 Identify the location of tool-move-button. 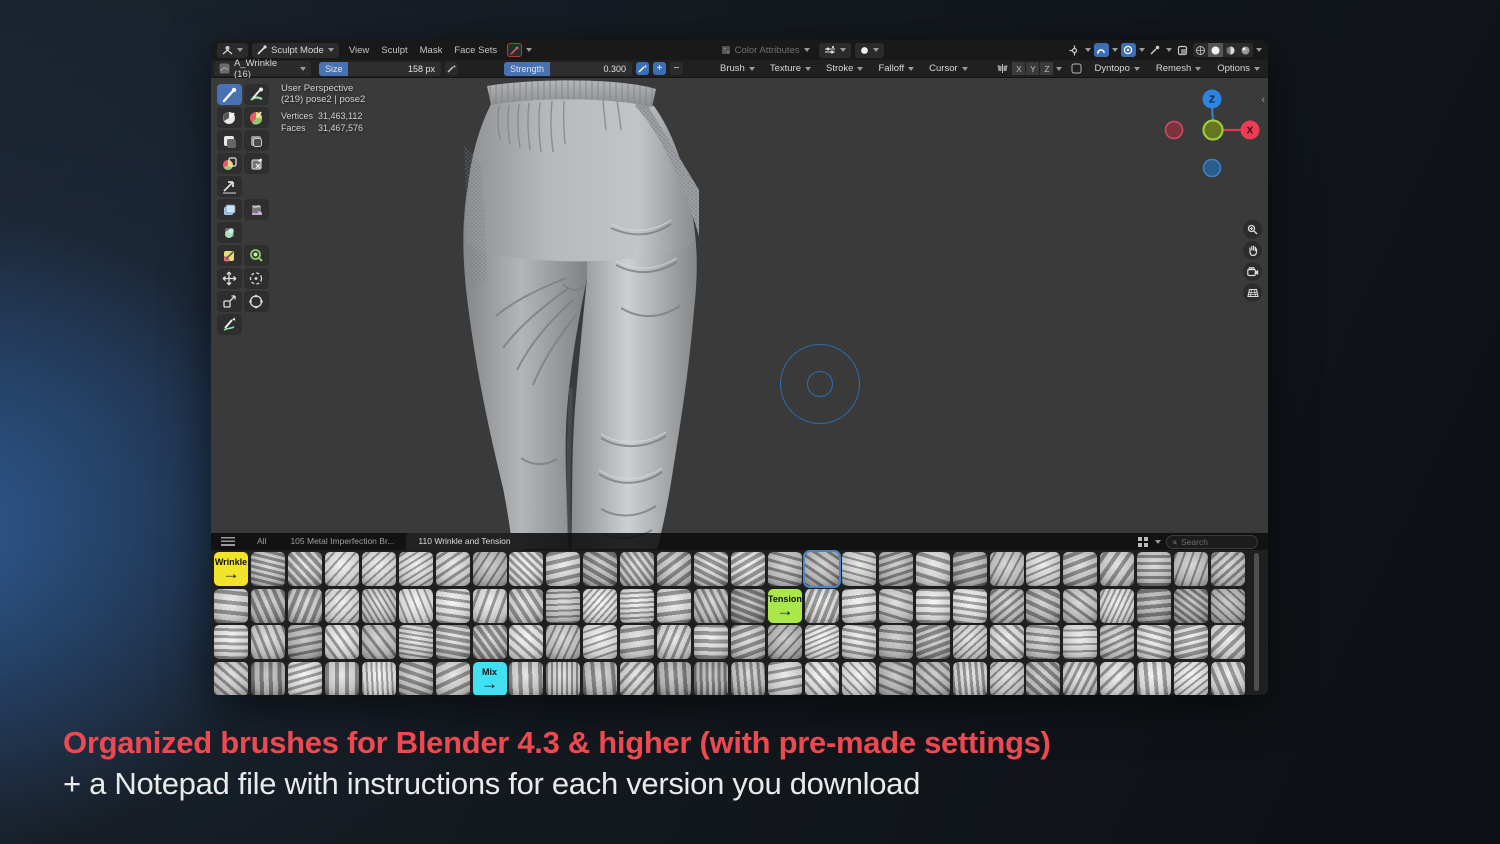
(229, 278).